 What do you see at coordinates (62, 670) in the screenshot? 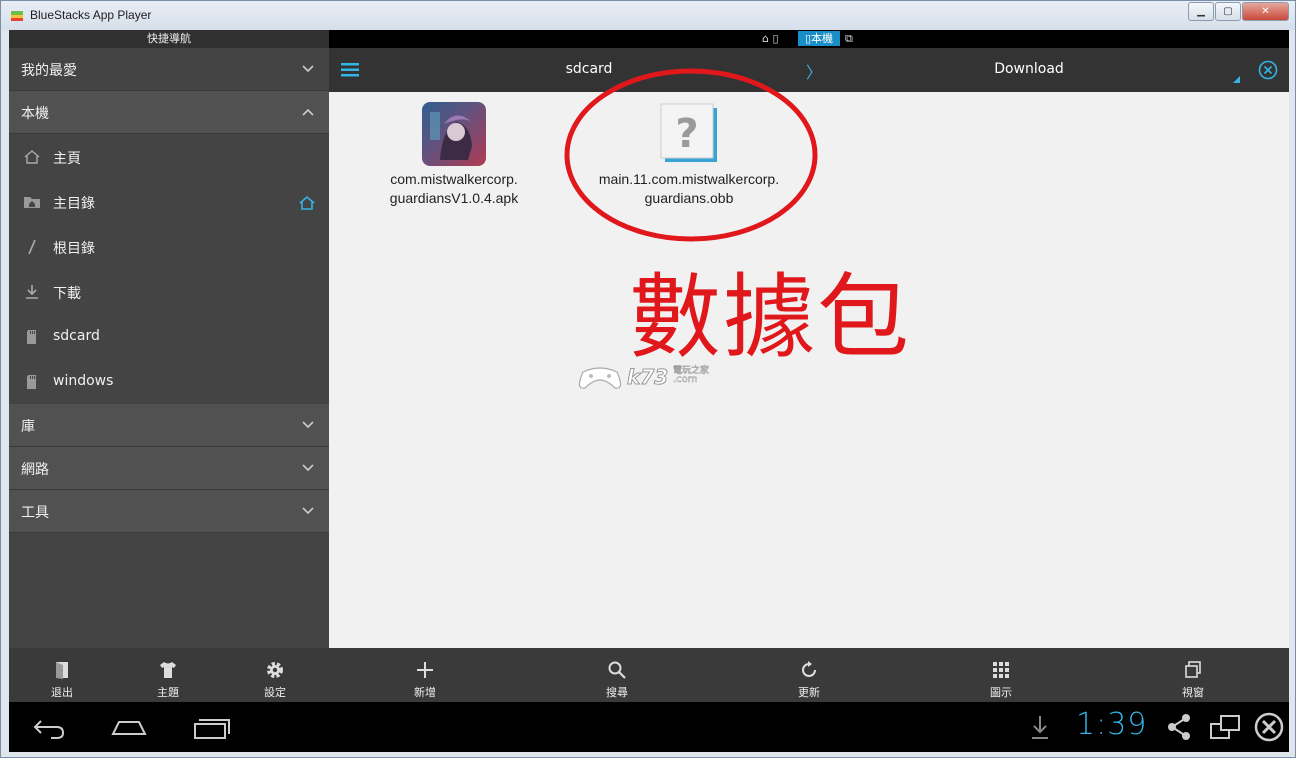
I see `exit-icon` at bounding box center [62, 670].